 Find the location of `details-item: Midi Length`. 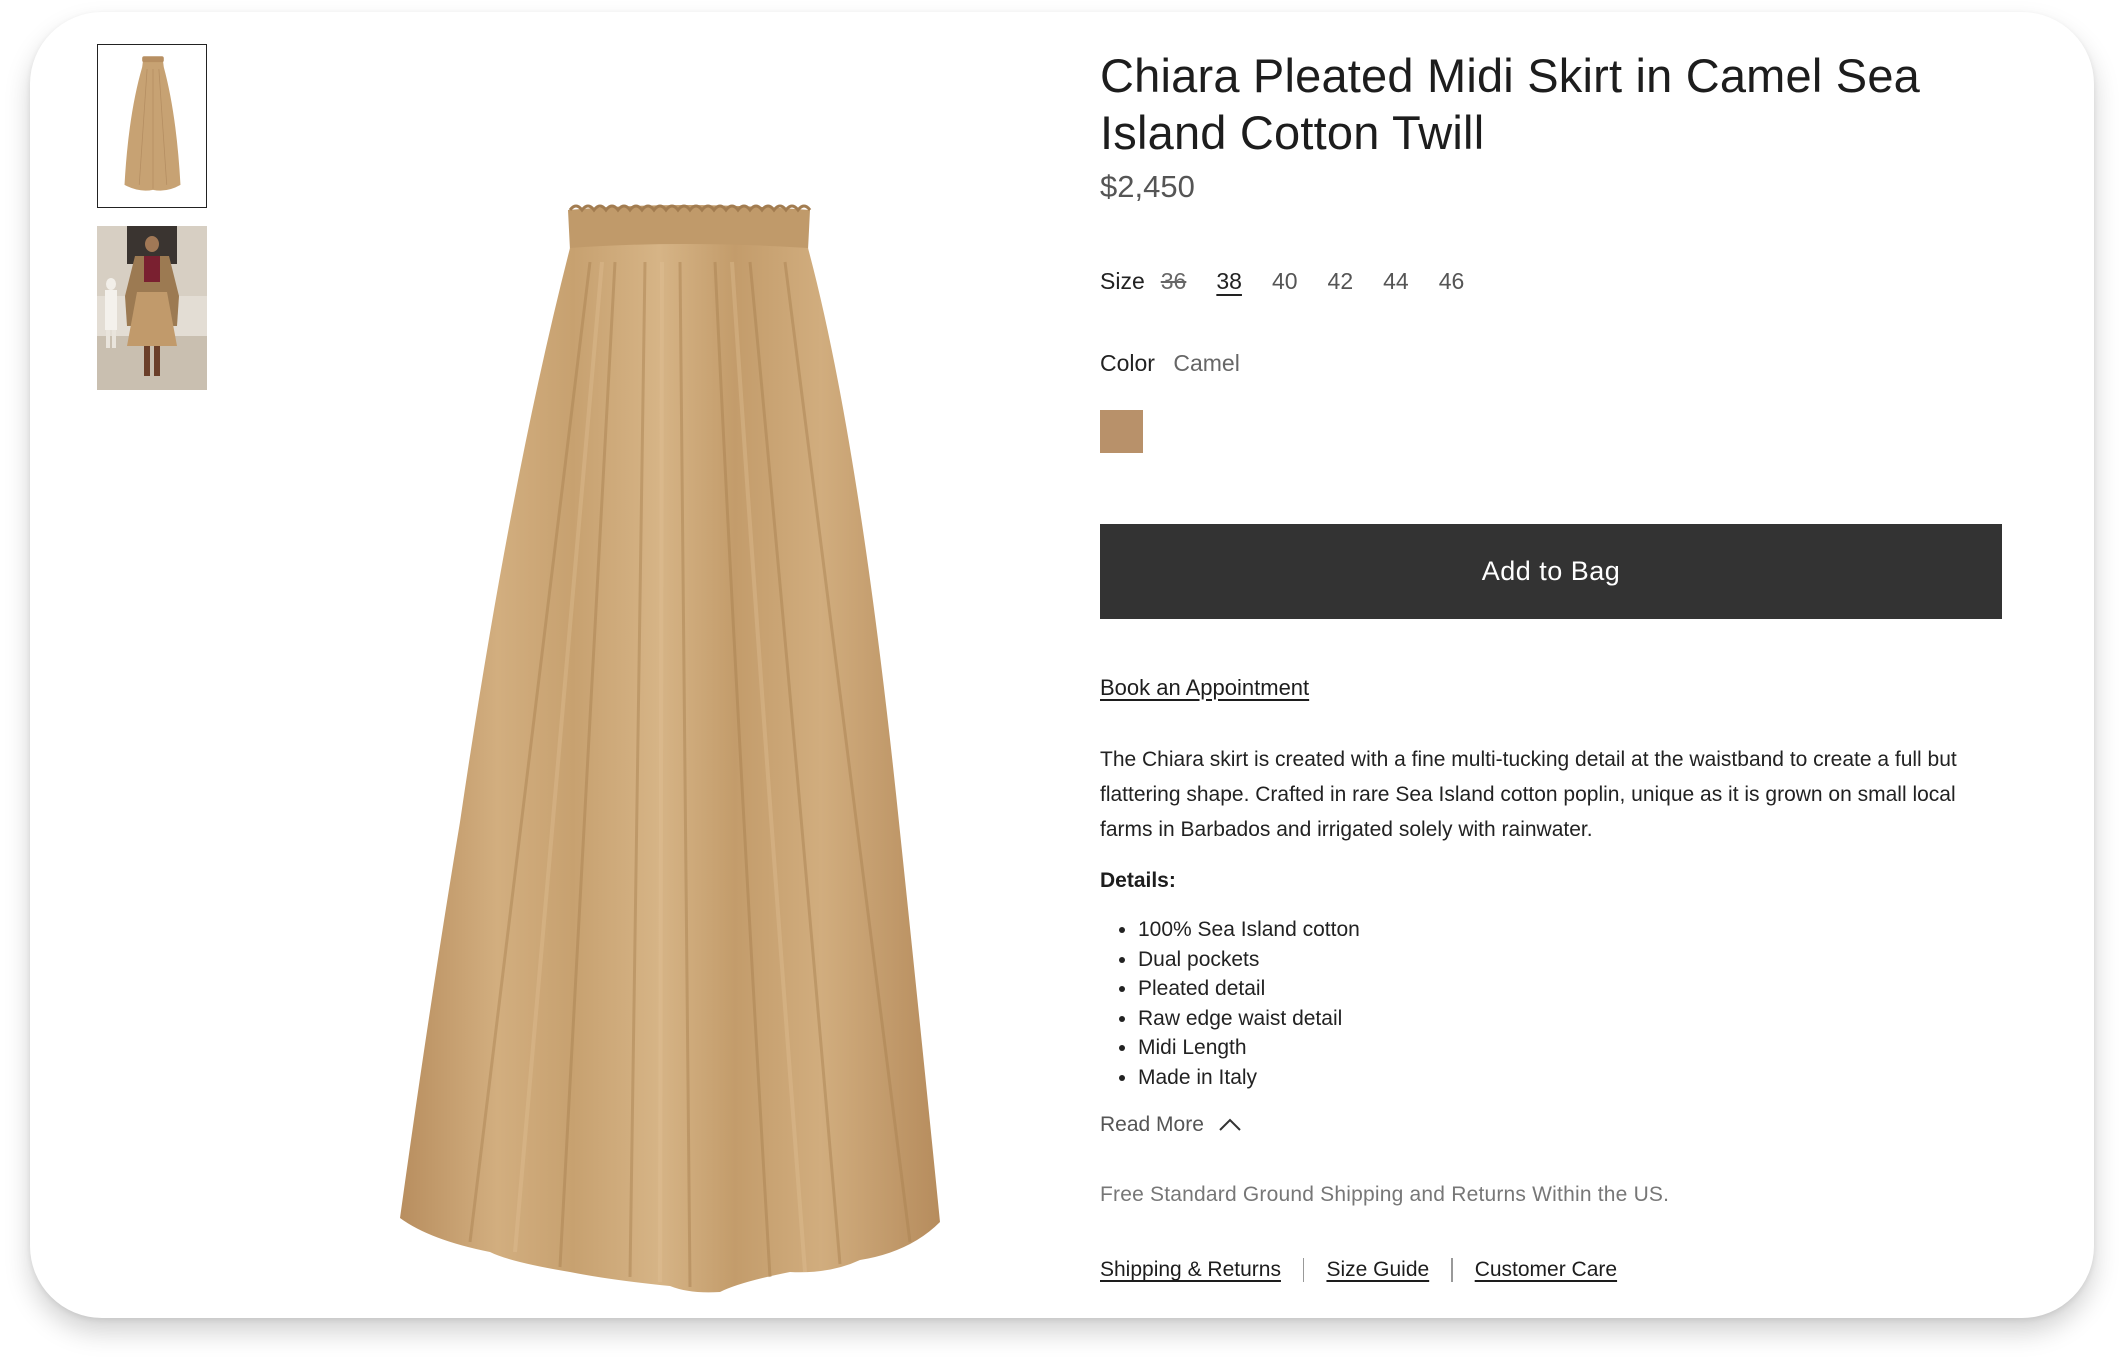

details-item: Midi Length is located at coordinates (1249, 1048).